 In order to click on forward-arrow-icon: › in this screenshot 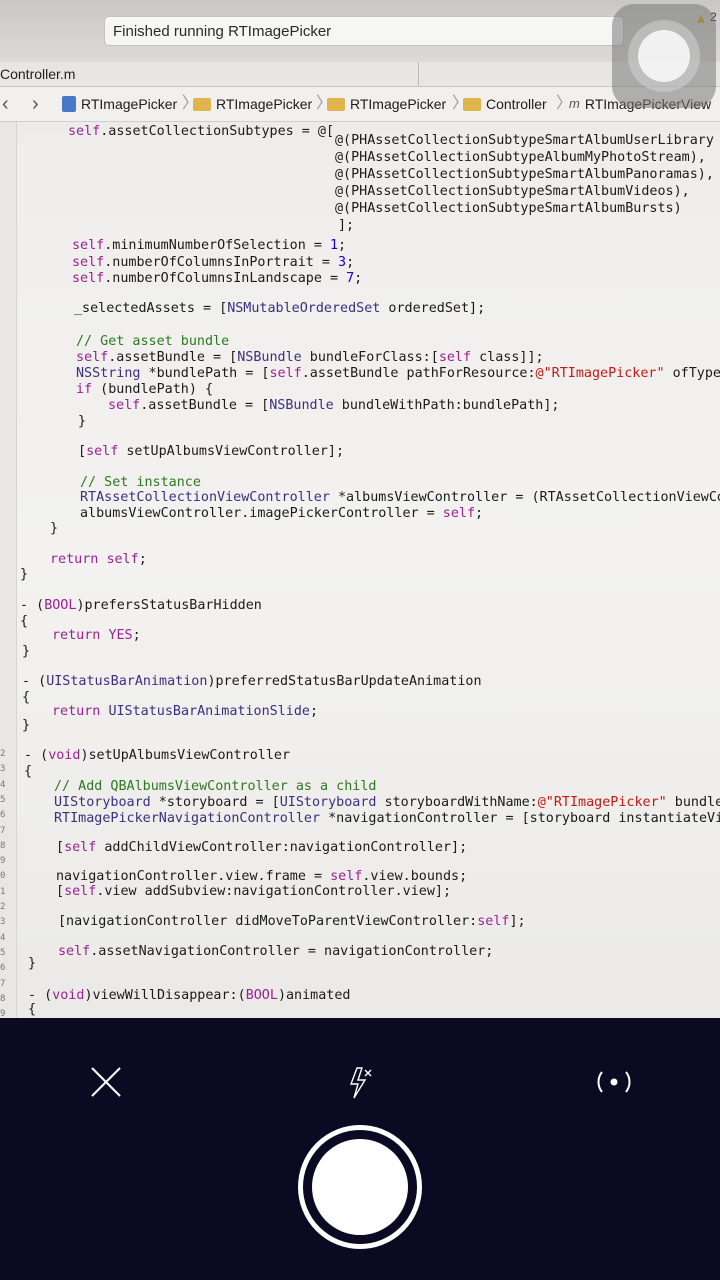, I will do `click(35, 104)`.